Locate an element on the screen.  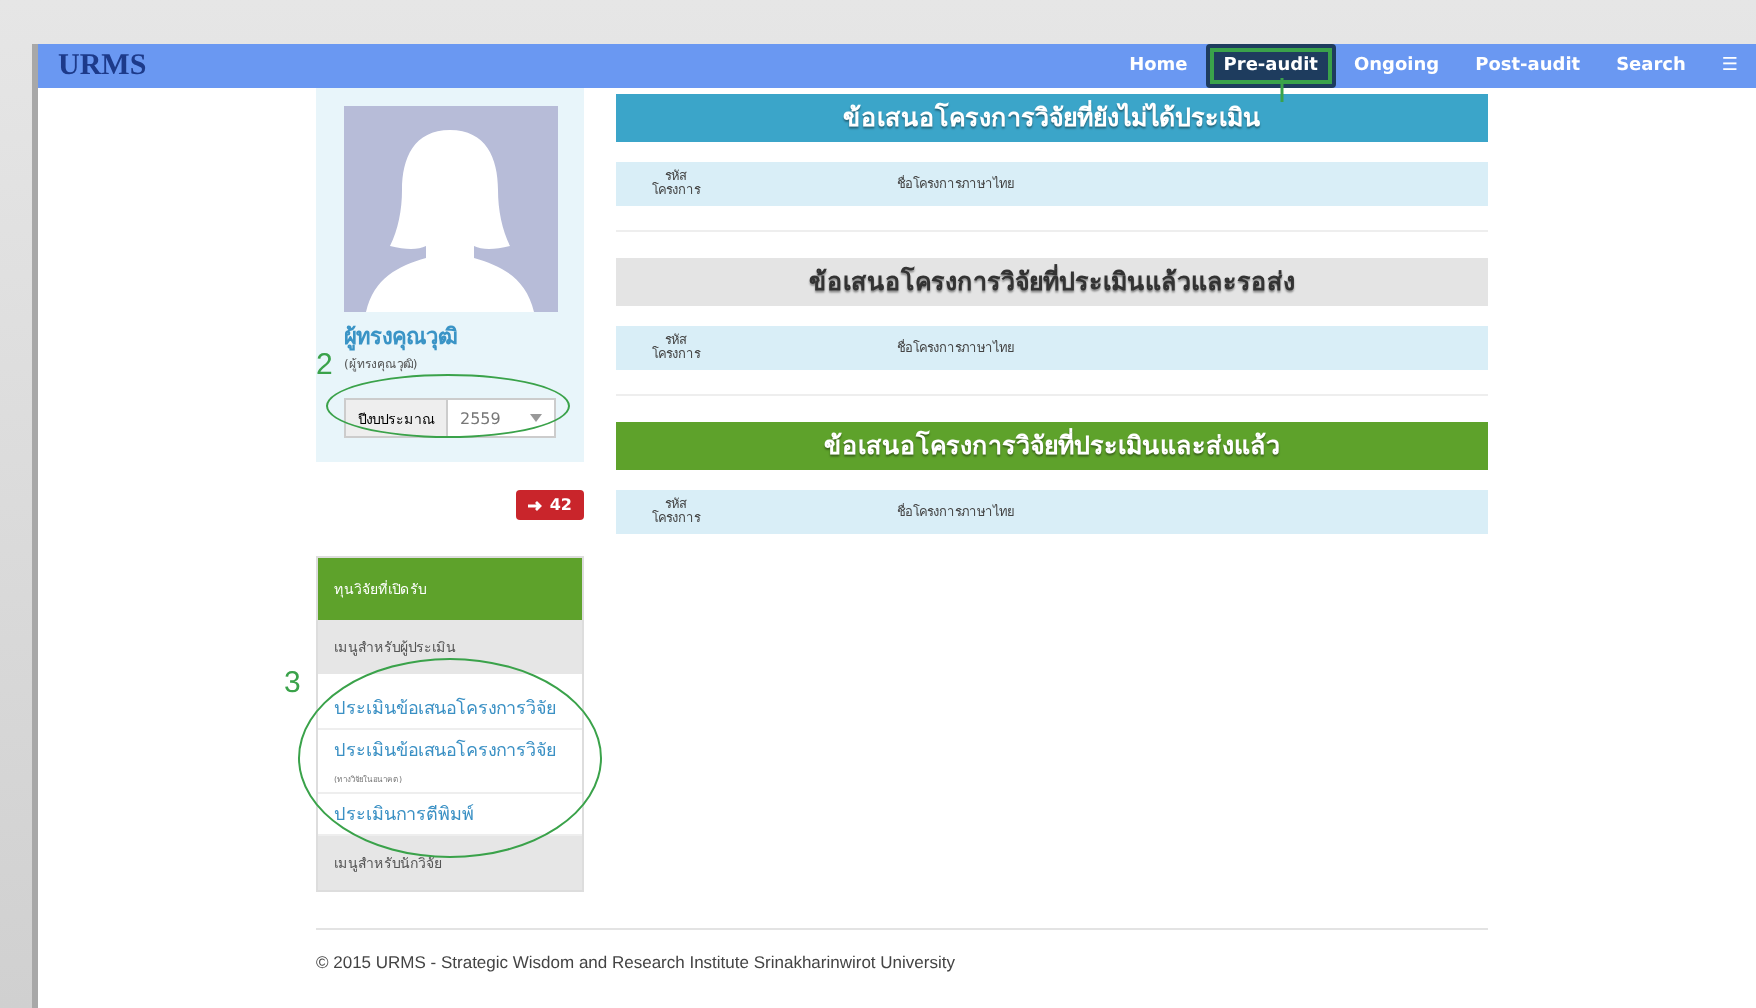
footer-text: © 2015 URMS - Strategic Wisdom and Research Institute Srinakharinwirot University is located at coordinates (635, 962).